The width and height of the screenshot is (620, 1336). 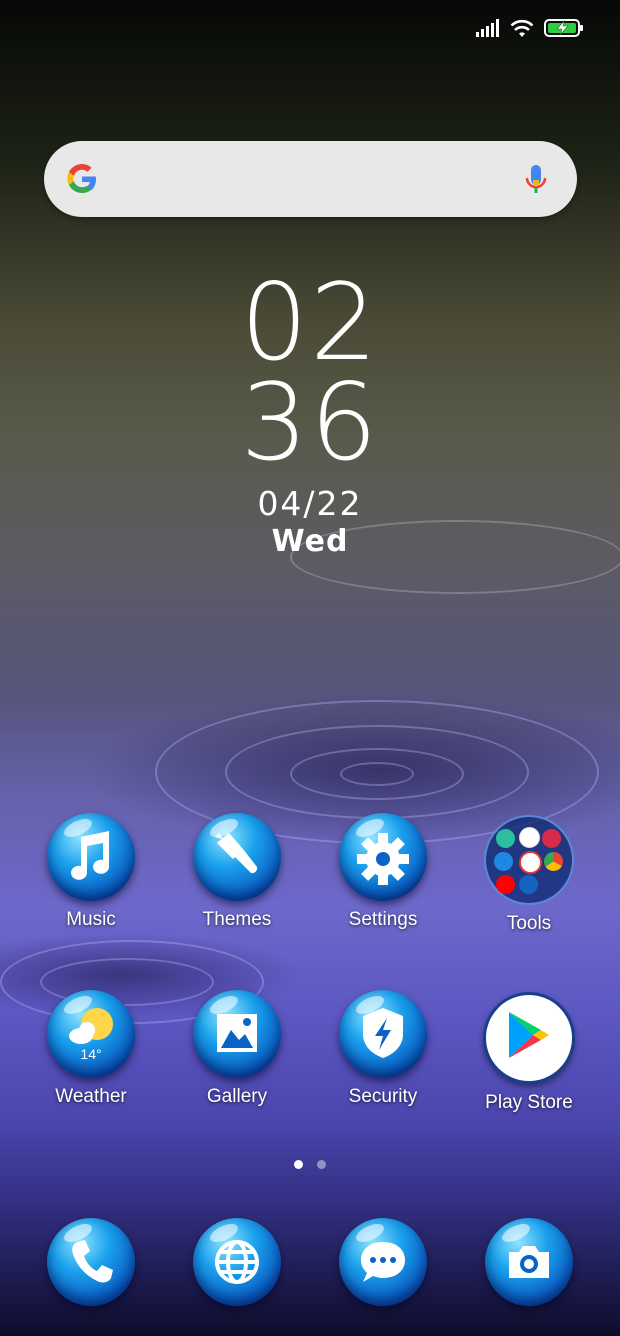 What do you see at coordinates (529, 1038) in the screenshot?
I see `play-store-icon` at bounding box center [529, 1038].